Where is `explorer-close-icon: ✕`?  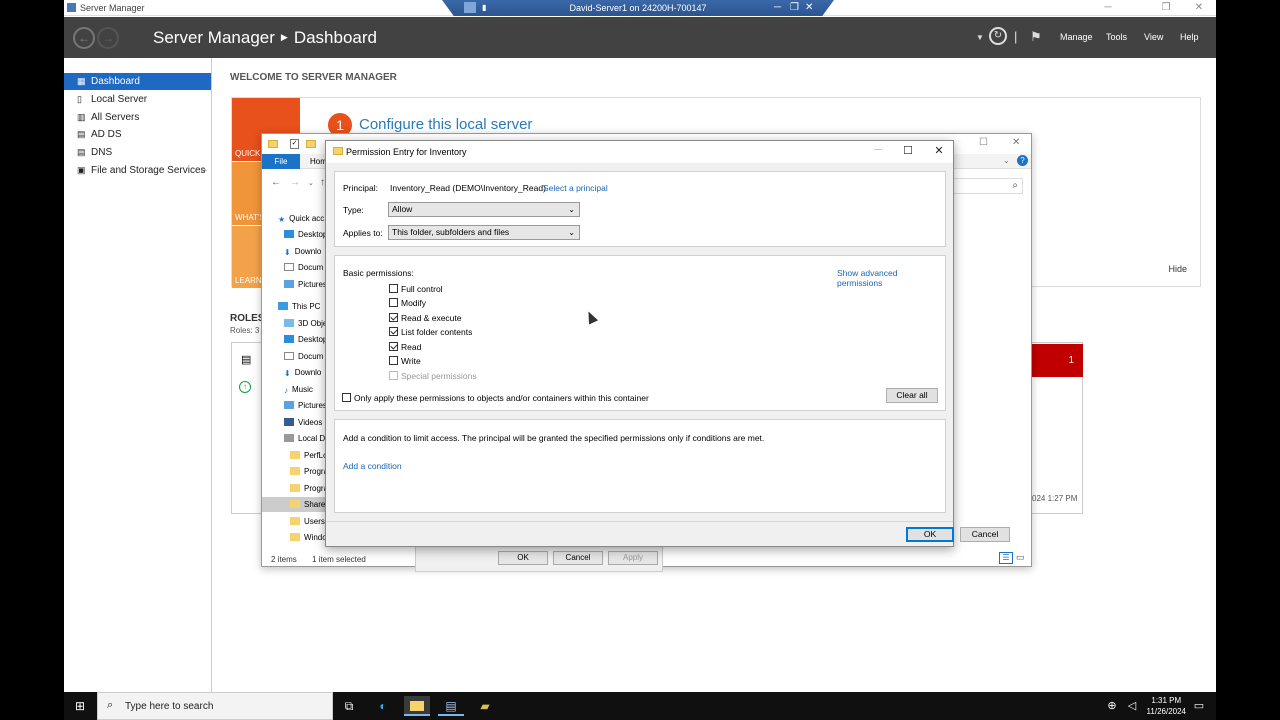
explorer-close-icon: ✕ is located at coordinates (1016, 142).